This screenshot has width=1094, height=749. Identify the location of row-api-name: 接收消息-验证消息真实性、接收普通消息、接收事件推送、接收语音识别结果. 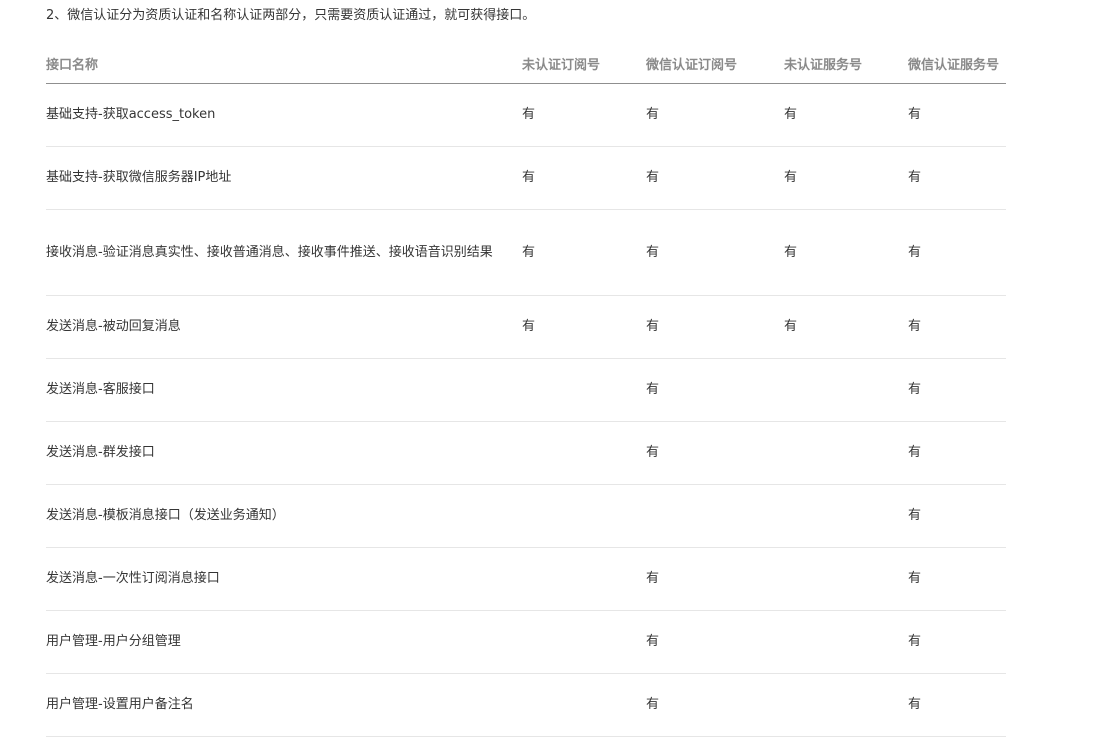
(284, 252).